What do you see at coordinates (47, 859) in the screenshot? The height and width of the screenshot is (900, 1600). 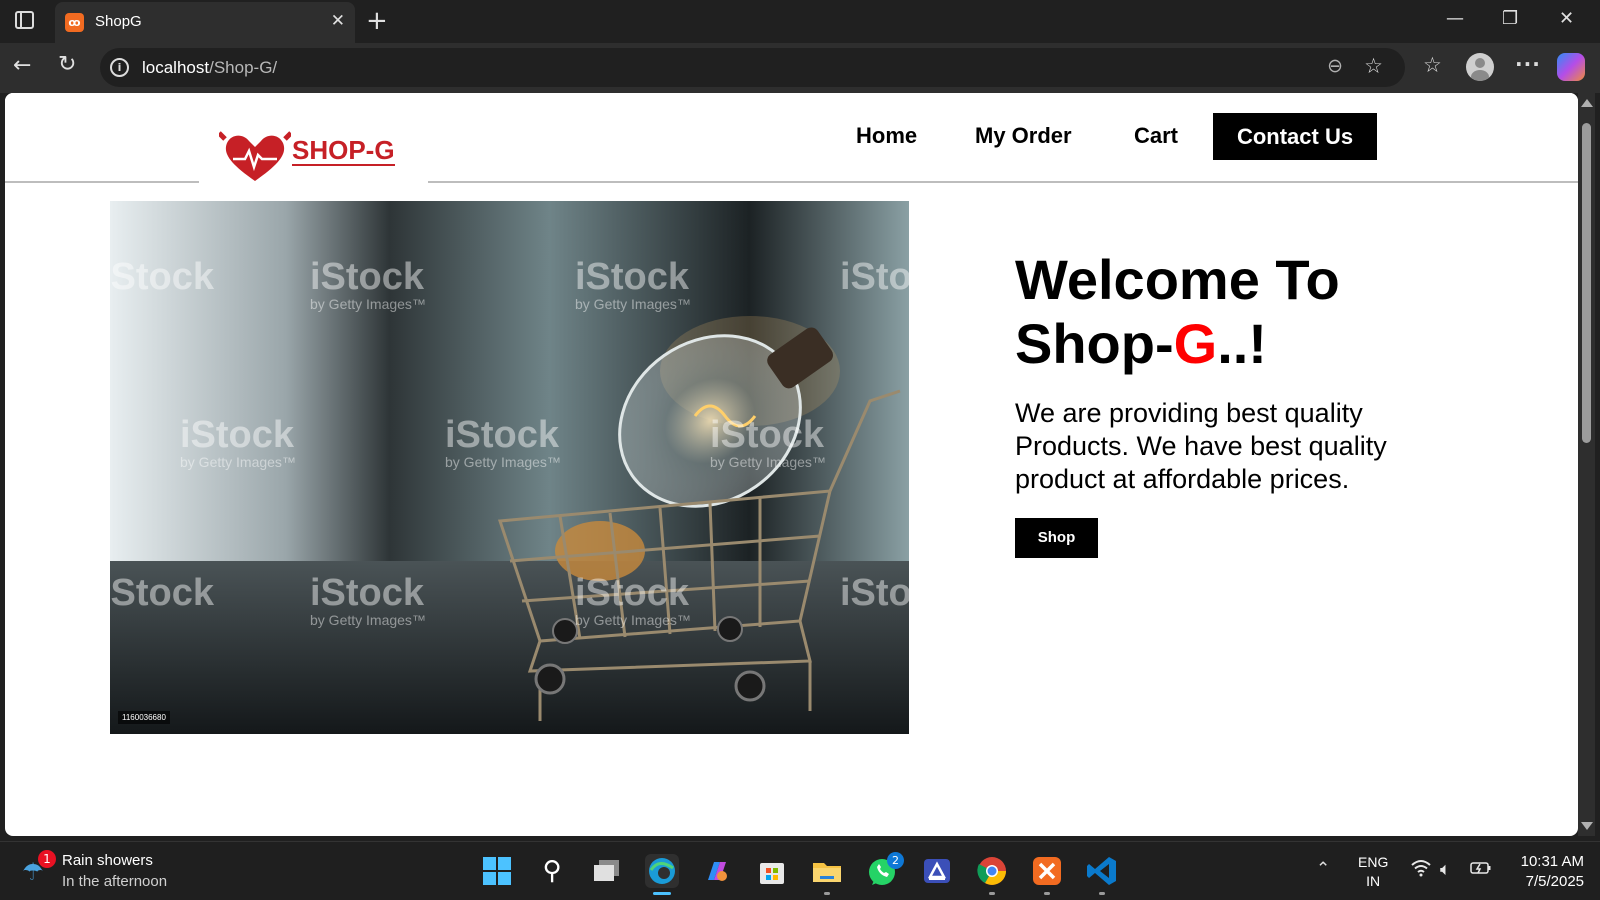 I see `weather-badge: 1` at bounding box center [47, 859].